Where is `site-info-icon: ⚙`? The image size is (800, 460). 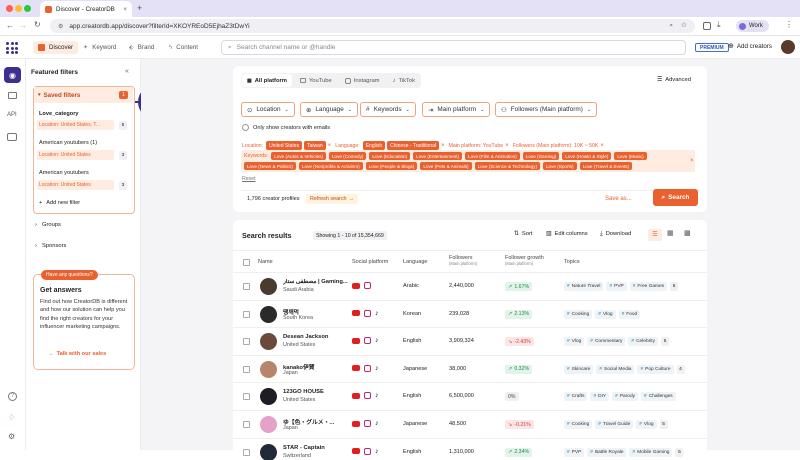
site-info-icon: ⚙ is located at coordinates (60, 26).